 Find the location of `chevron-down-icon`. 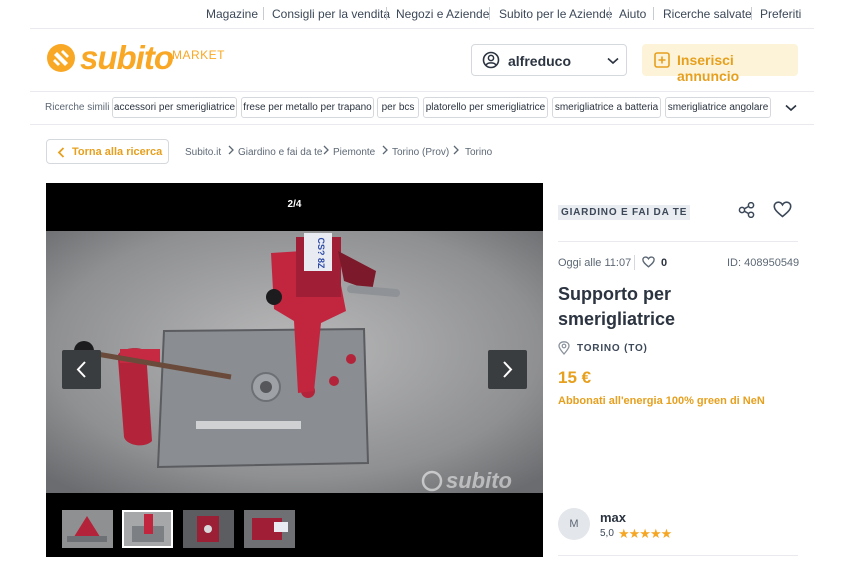

chevron-down-icon is located at coordinates (613, 61).